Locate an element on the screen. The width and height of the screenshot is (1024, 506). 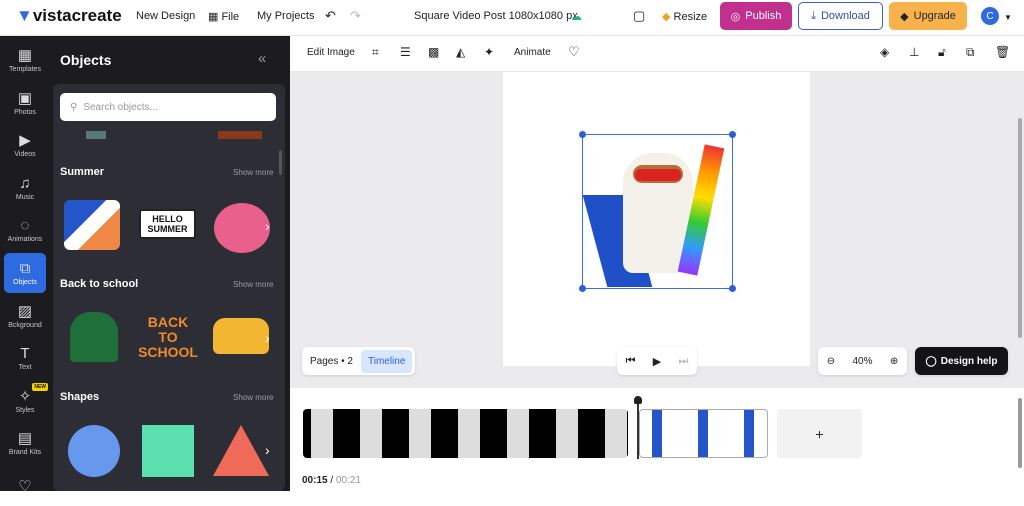
document-title: Square Video Post 1080x1080 px is located at coordinates (496, 16).